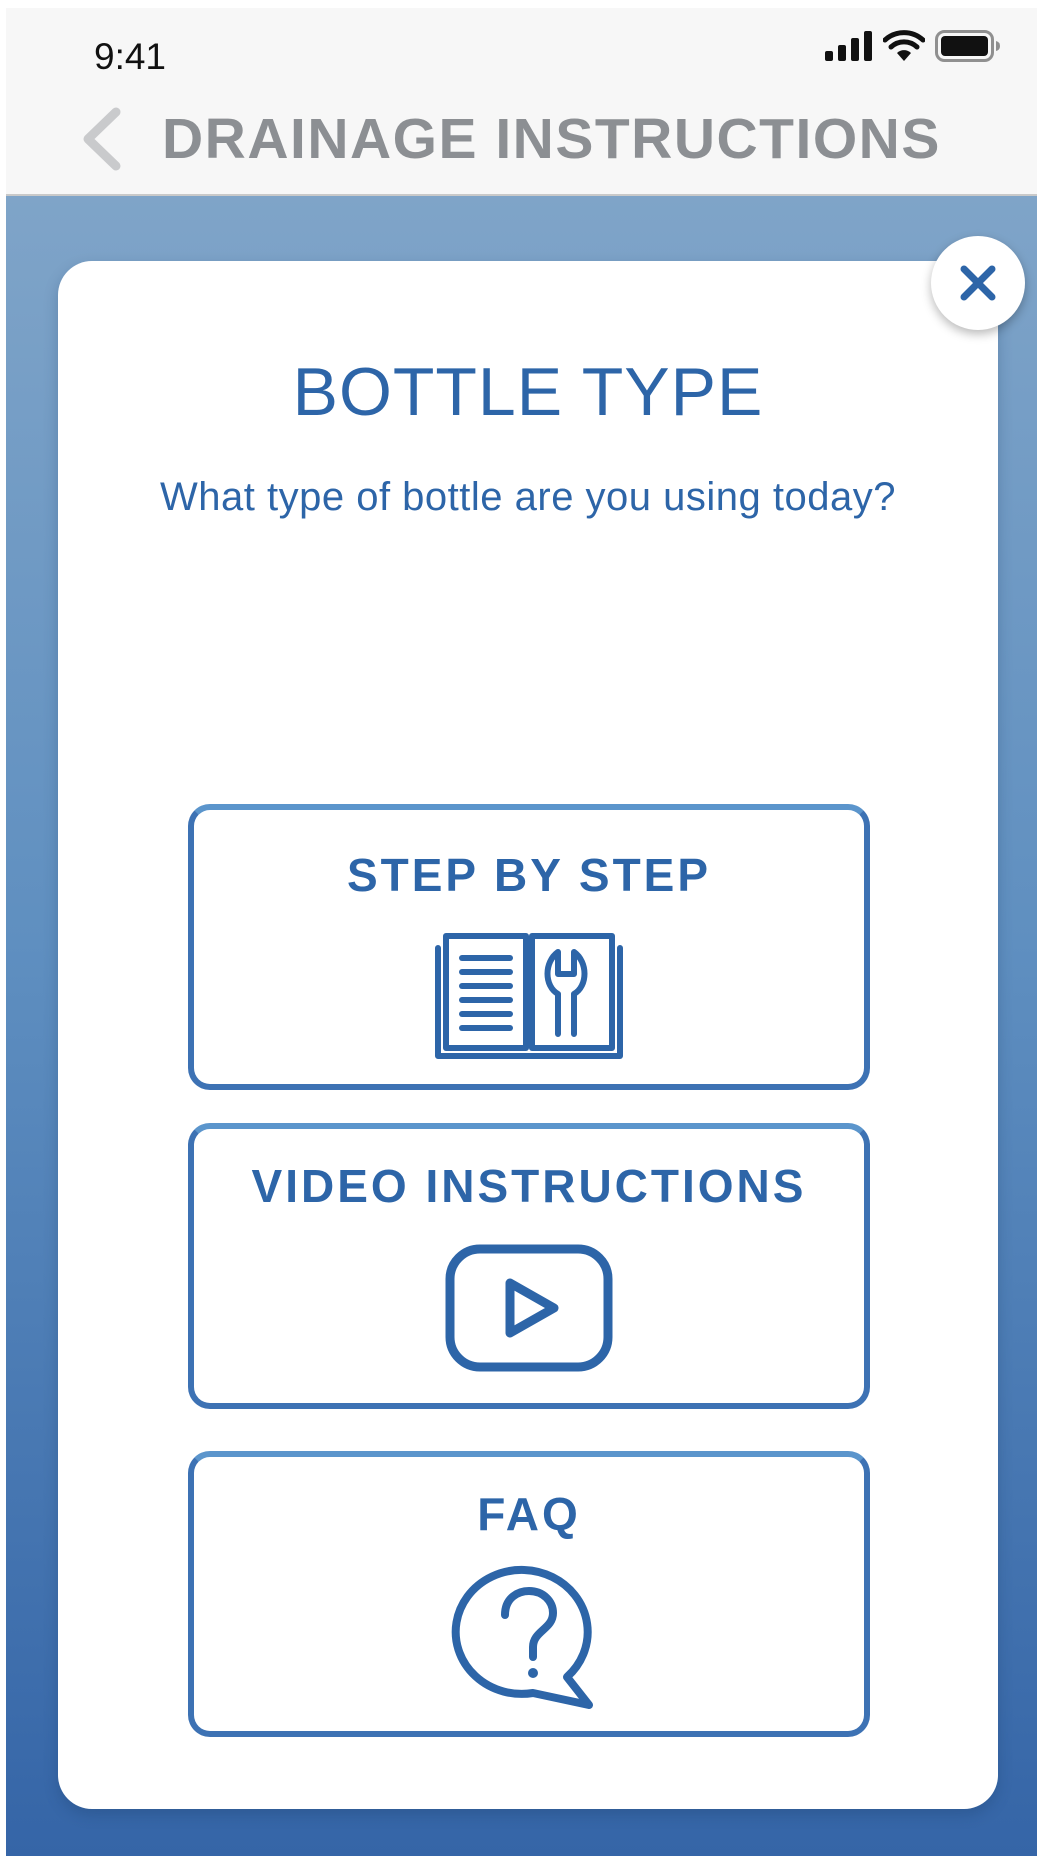  I want to click on close-button, so click(978, 283).